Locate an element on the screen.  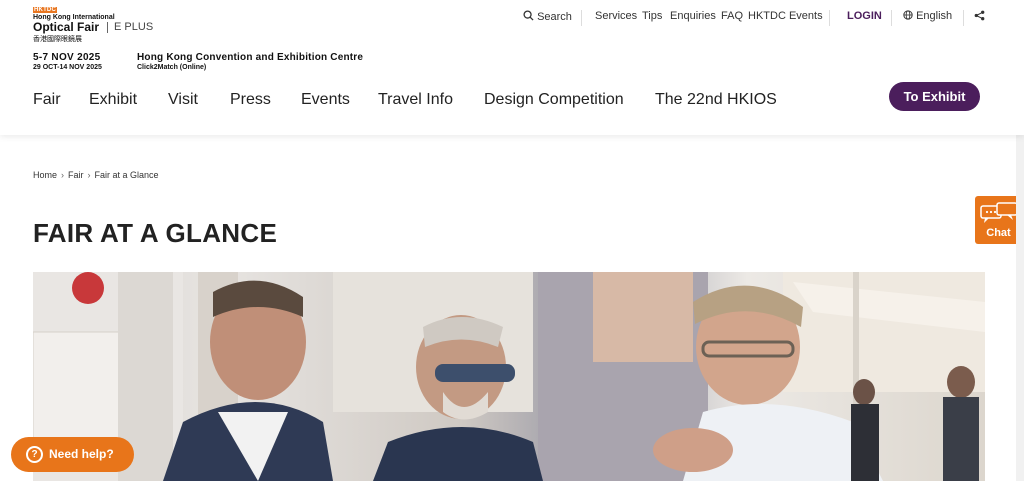
logo-chinese: 香港國際眼鏡展 is located at coordinates (57, 39).